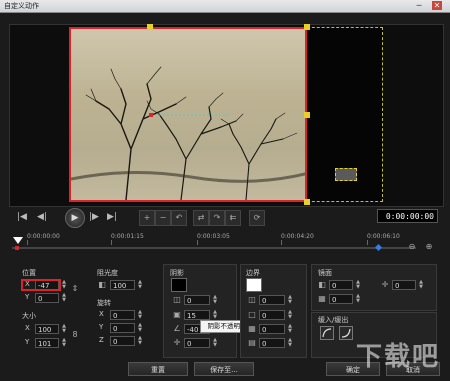  What do you see at coordinates (75, 335) in the screenshot?
I see `lock-ratio-icon: 8` at bounding box center [75, 335].